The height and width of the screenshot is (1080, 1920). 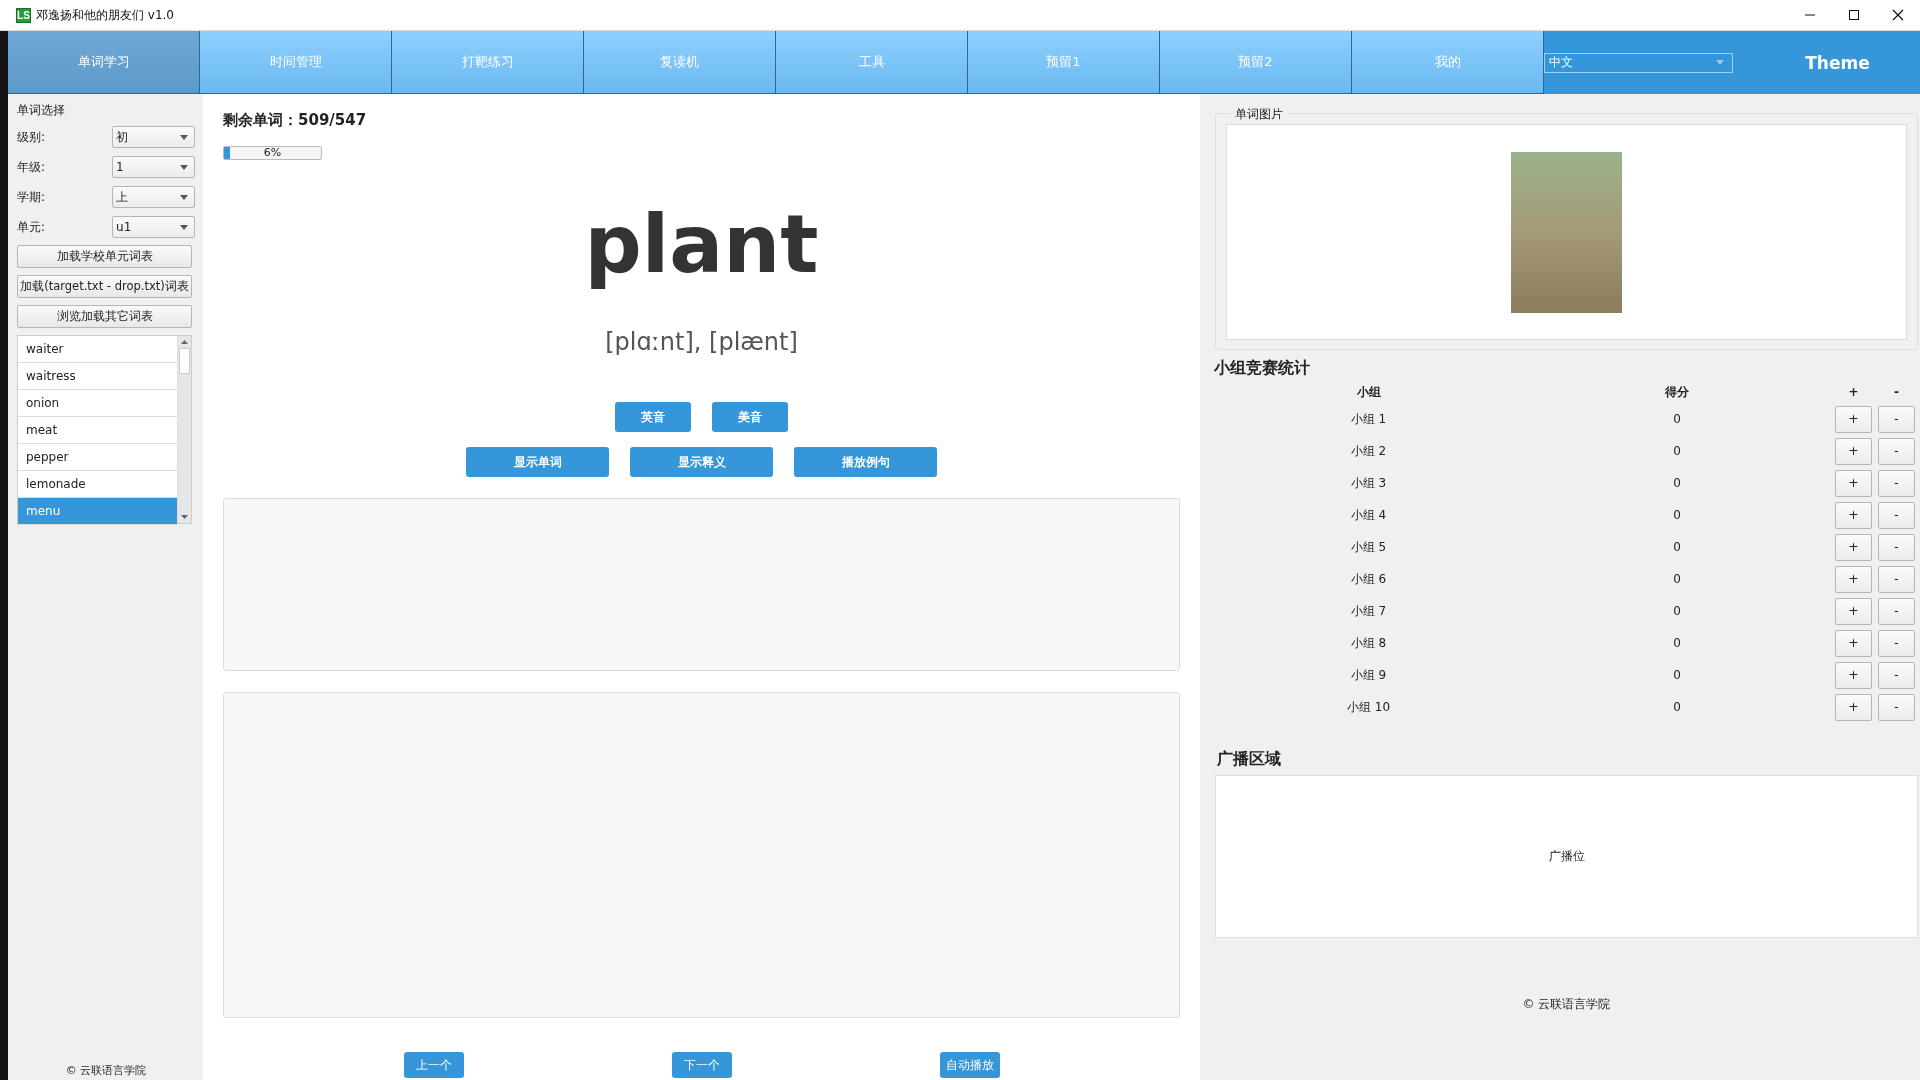 What do you see at coordinates (1854, 15) in the screenshot?
I see `maximize-icon` at bounding box center [1854, 15].